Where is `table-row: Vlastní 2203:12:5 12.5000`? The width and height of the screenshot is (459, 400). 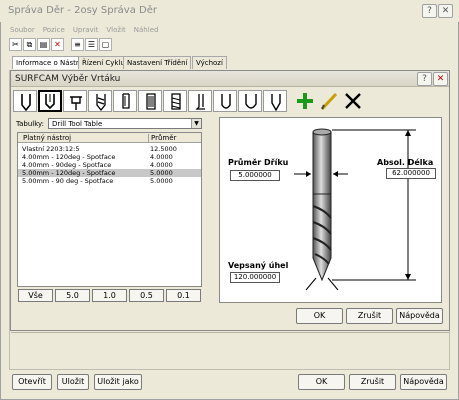 table-row: Vlastní 2203:12:5 12.5000 is located at coordinates (109, 149).